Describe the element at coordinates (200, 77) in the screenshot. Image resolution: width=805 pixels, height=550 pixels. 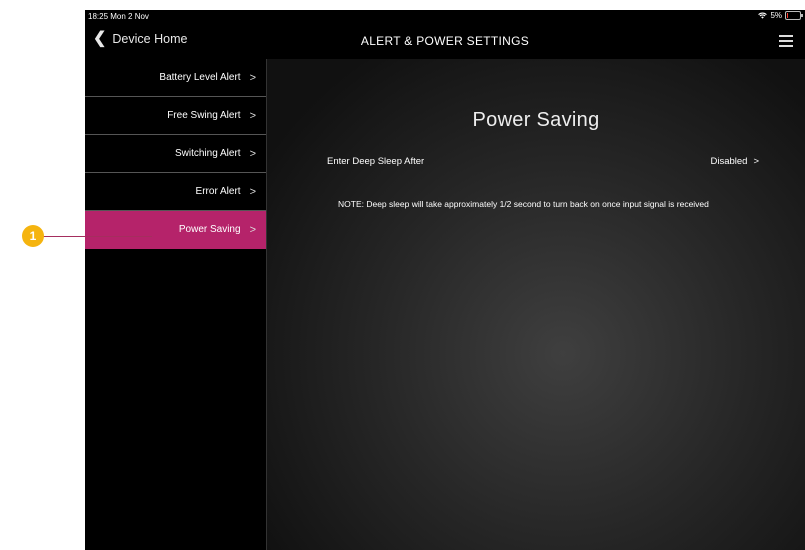
I see `sidebar-item-label: Battery Level Alert` at that location.